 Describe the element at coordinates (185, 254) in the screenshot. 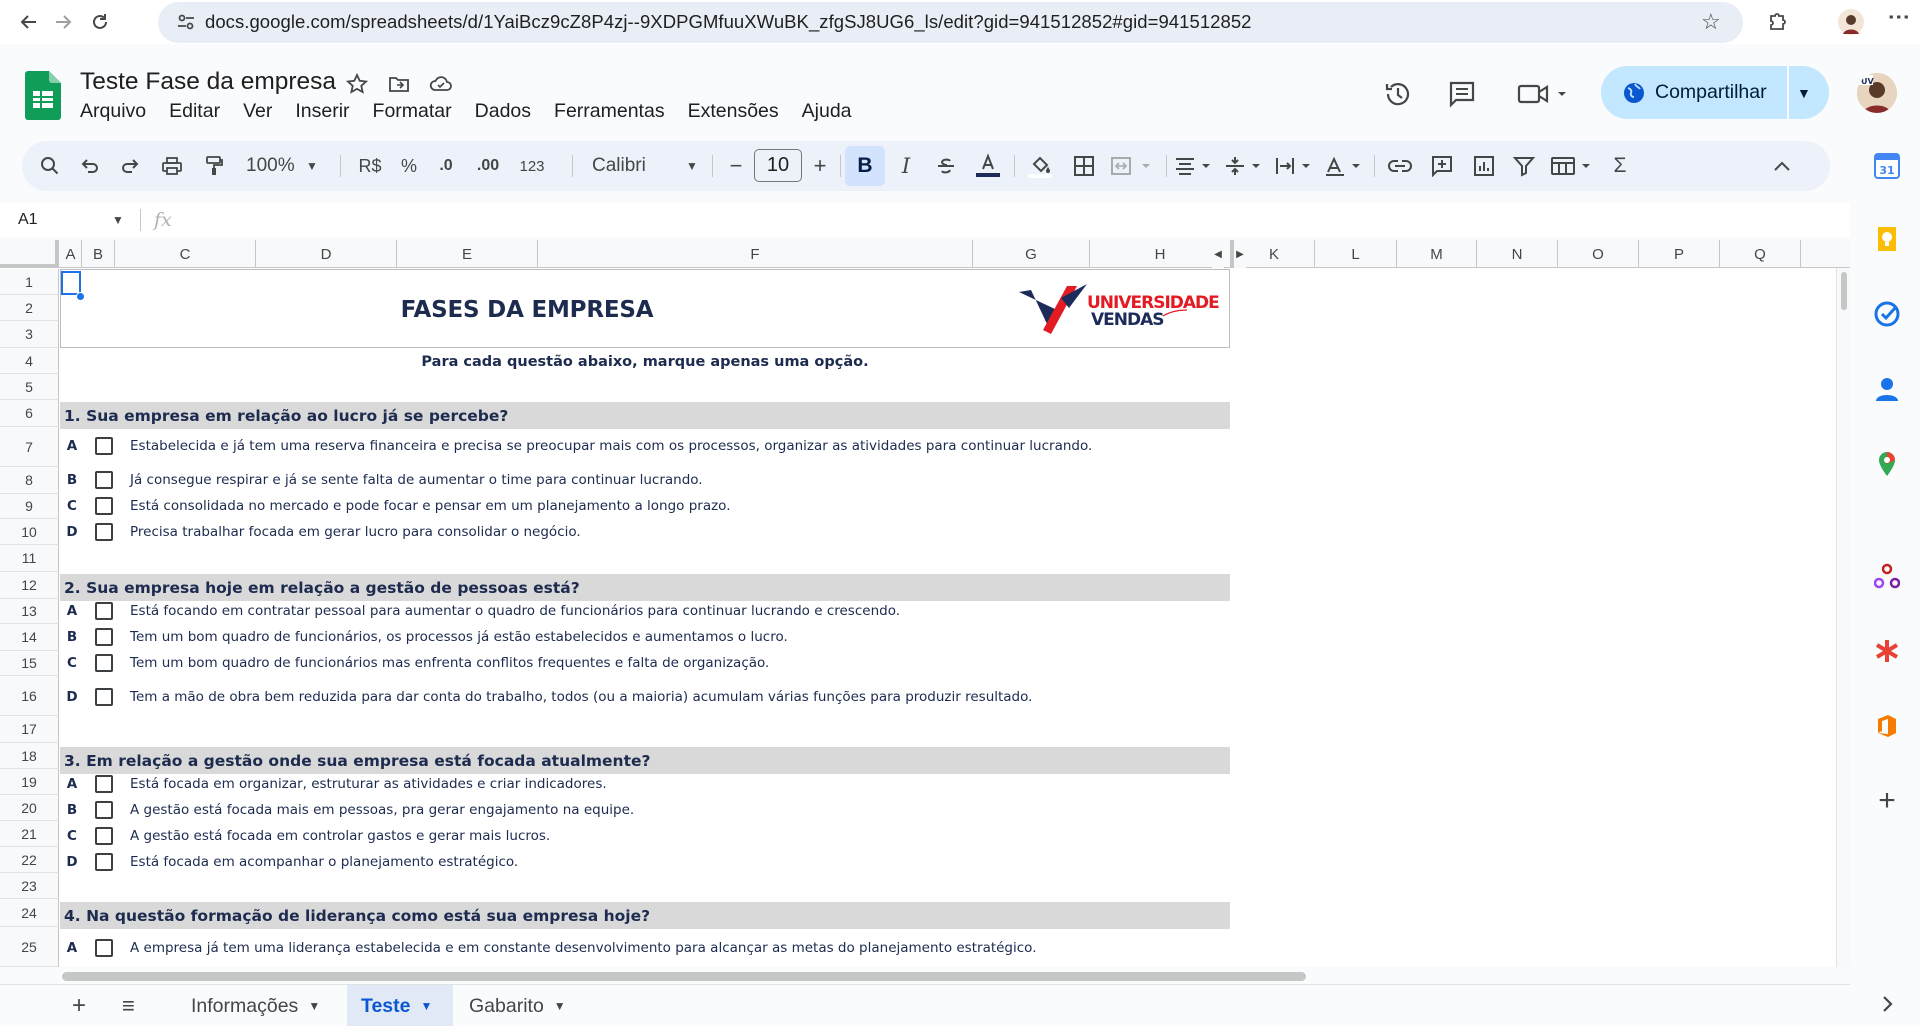

I see `column-header: C` at that location.